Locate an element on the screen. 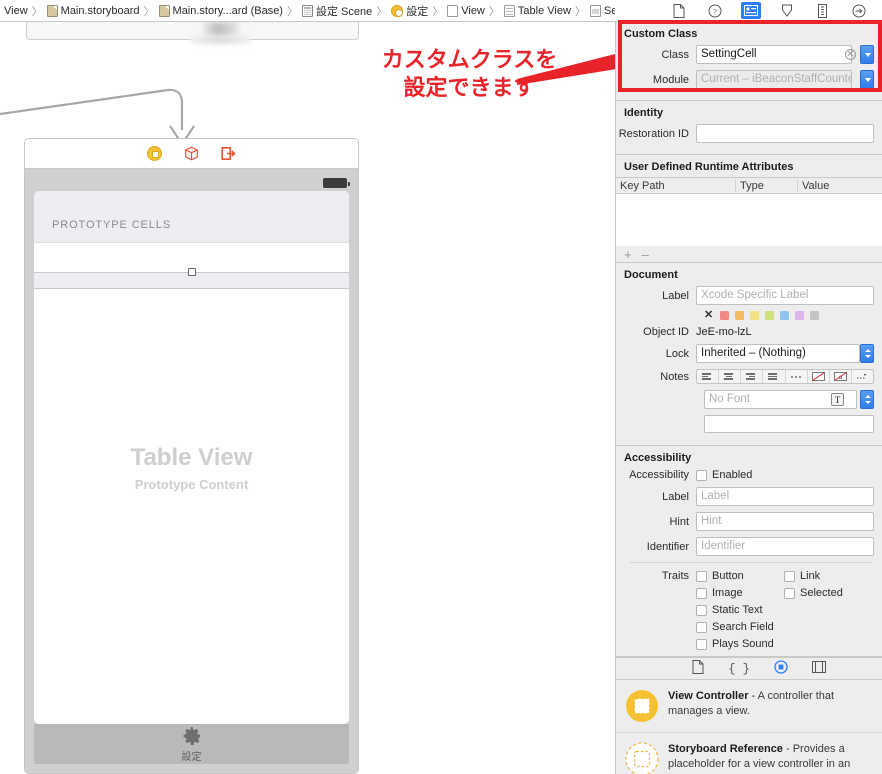 Image resolution: width=882 pixels, height=774 pixels. resize-handle is located at coordinates (191, 272).